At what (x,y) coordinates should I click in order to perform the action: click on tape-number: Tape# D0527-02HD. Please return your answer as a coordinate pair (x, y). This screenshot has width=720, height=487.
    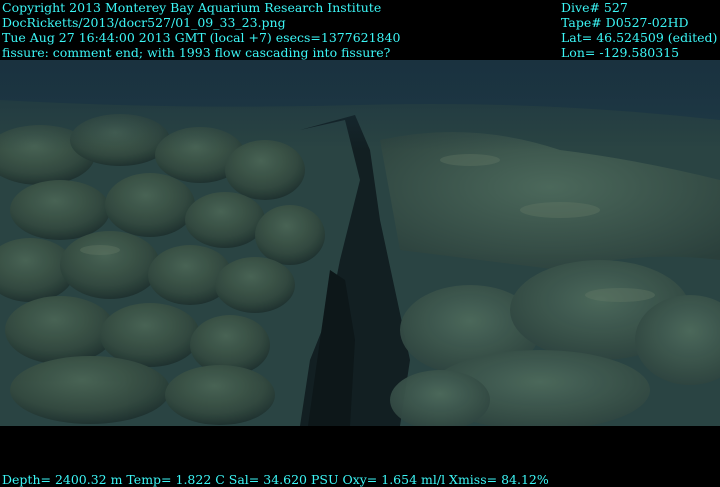
    Looking at the image, I should click on (625, 22).